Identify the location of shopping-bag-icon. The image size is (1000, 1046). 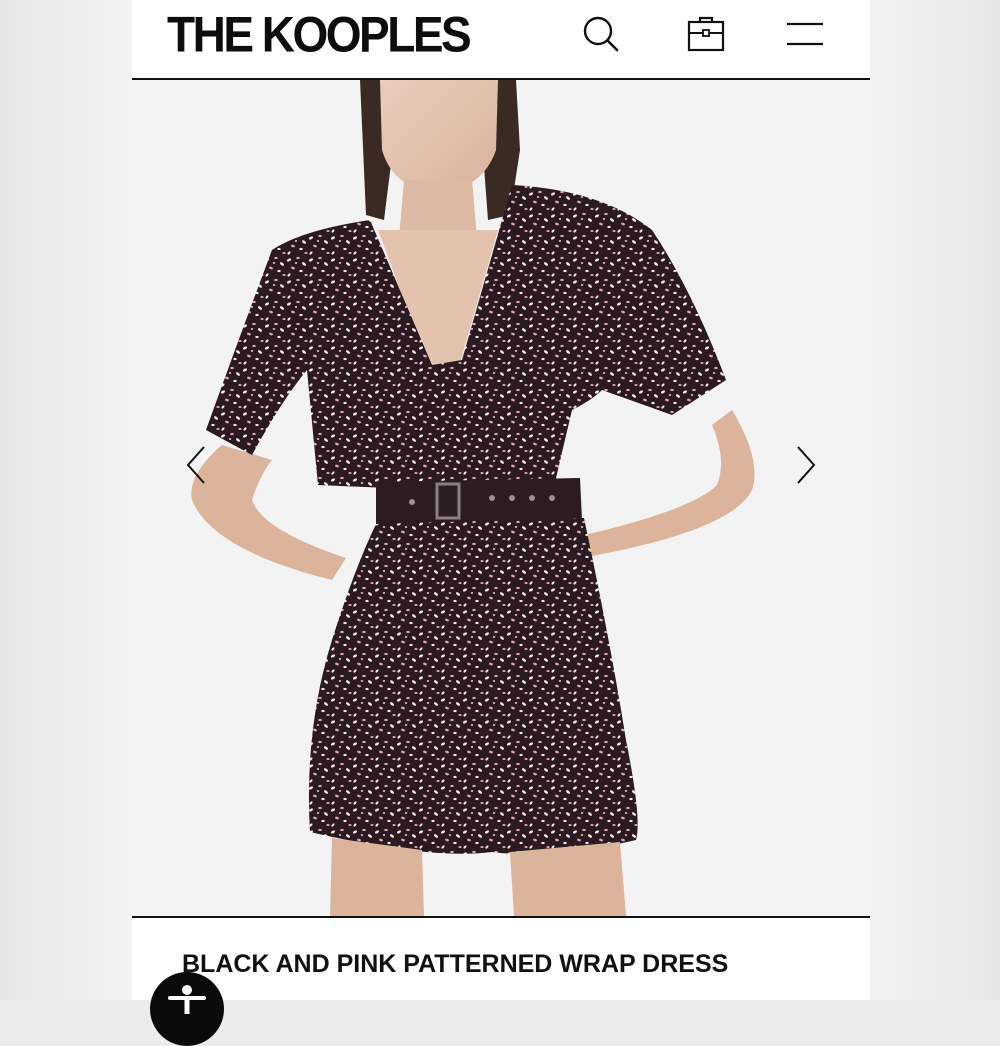
(706, 34).